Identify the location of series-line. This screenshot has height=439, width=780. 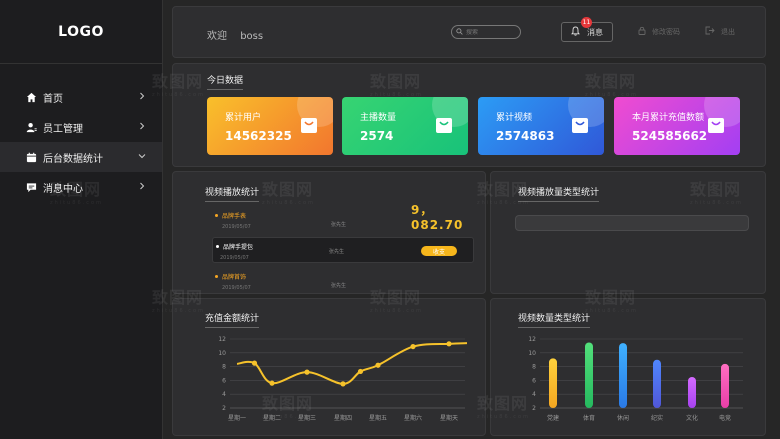
(352, 363).